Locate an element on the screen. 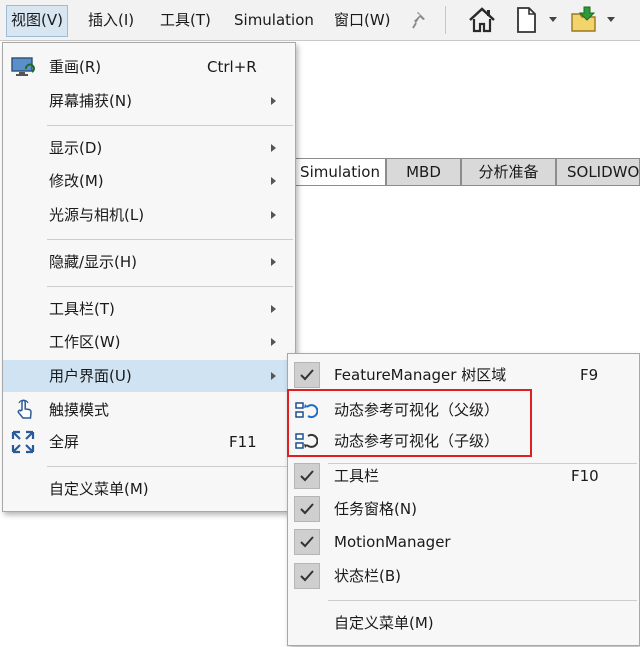  pin-icon is located at coordinates (421, 20).